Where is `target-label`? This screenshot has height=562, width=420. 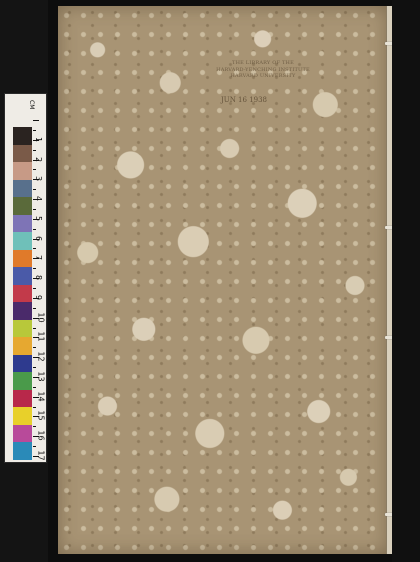
target-label is located at coordinates (9, 158).